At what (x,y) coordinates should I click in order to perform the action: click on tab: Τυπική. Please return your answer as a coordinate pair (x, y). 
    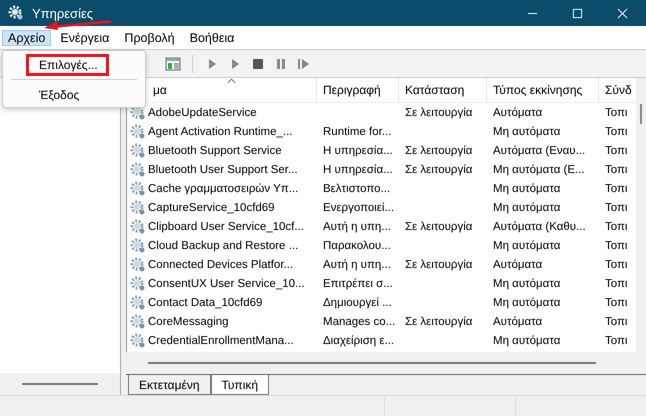
    Looking at the image, I should click on (240, 385).